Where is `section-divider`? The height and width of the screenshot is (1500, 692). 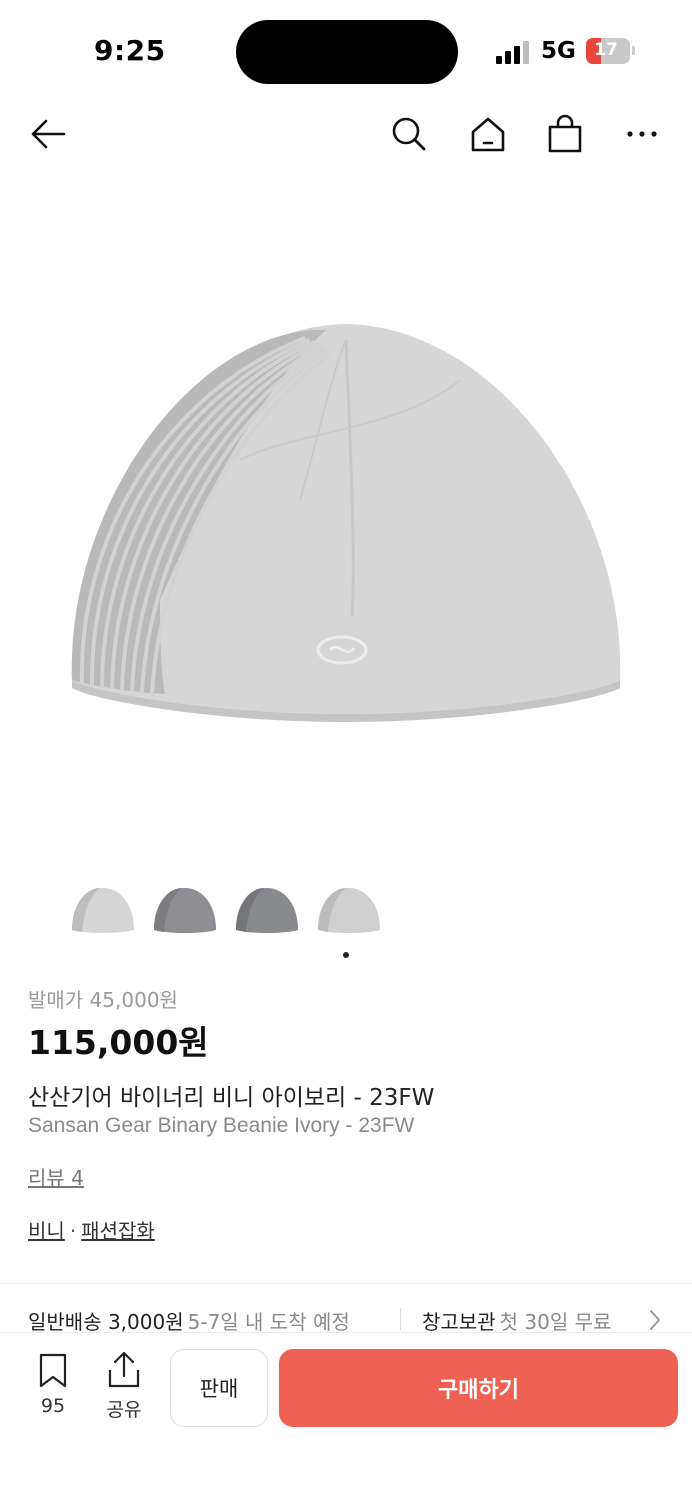 section-divider is located at coordinates (346, 1283).